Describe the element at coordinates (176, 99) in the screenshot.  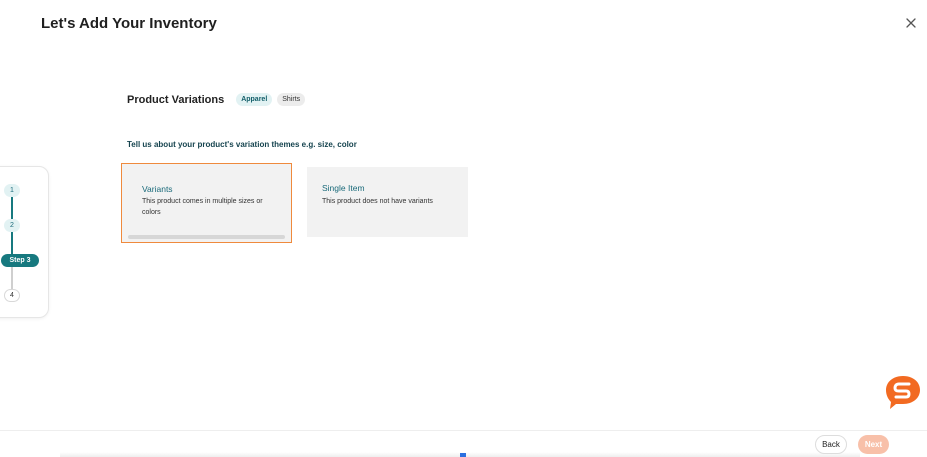
I see `section-title: Product Variations` at that location.